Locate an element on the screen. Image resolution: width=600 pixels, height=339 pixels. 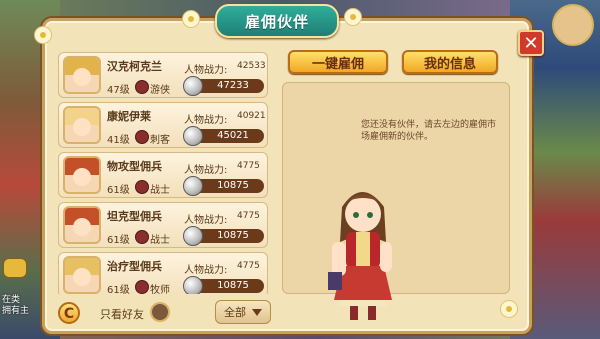
chat-icon is located at coordinates (15, 268).